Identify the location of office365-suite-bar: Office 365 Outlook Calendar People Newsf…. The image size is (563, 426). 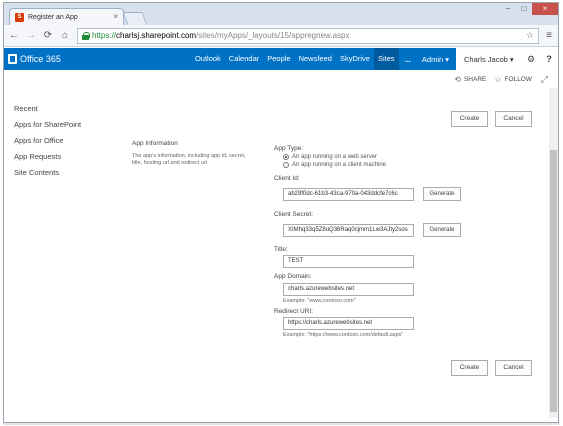
(281, 59).